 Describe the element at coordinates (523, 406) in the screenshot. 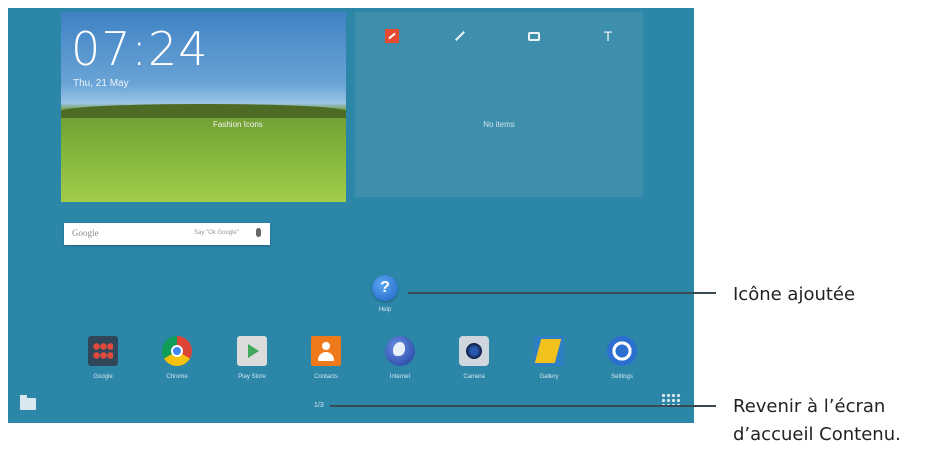

I see `callout-line-return` at that location.